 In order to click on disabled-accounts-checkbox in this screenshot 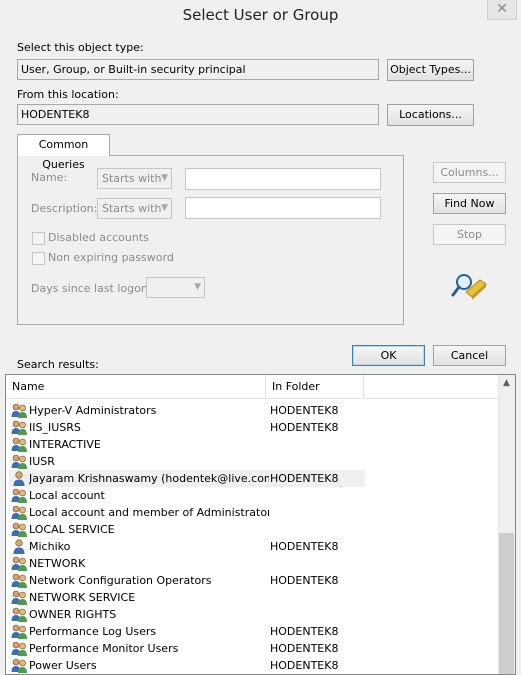, I will do `click(38, 238)`.